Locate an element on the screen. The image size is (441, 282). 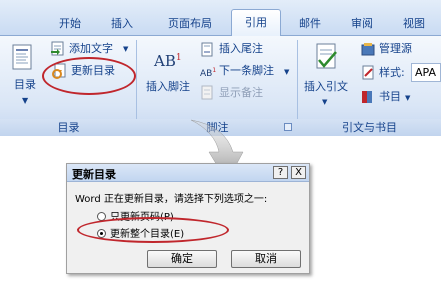
add-text-button: 添加文字 is located at coordinates (91, 49).